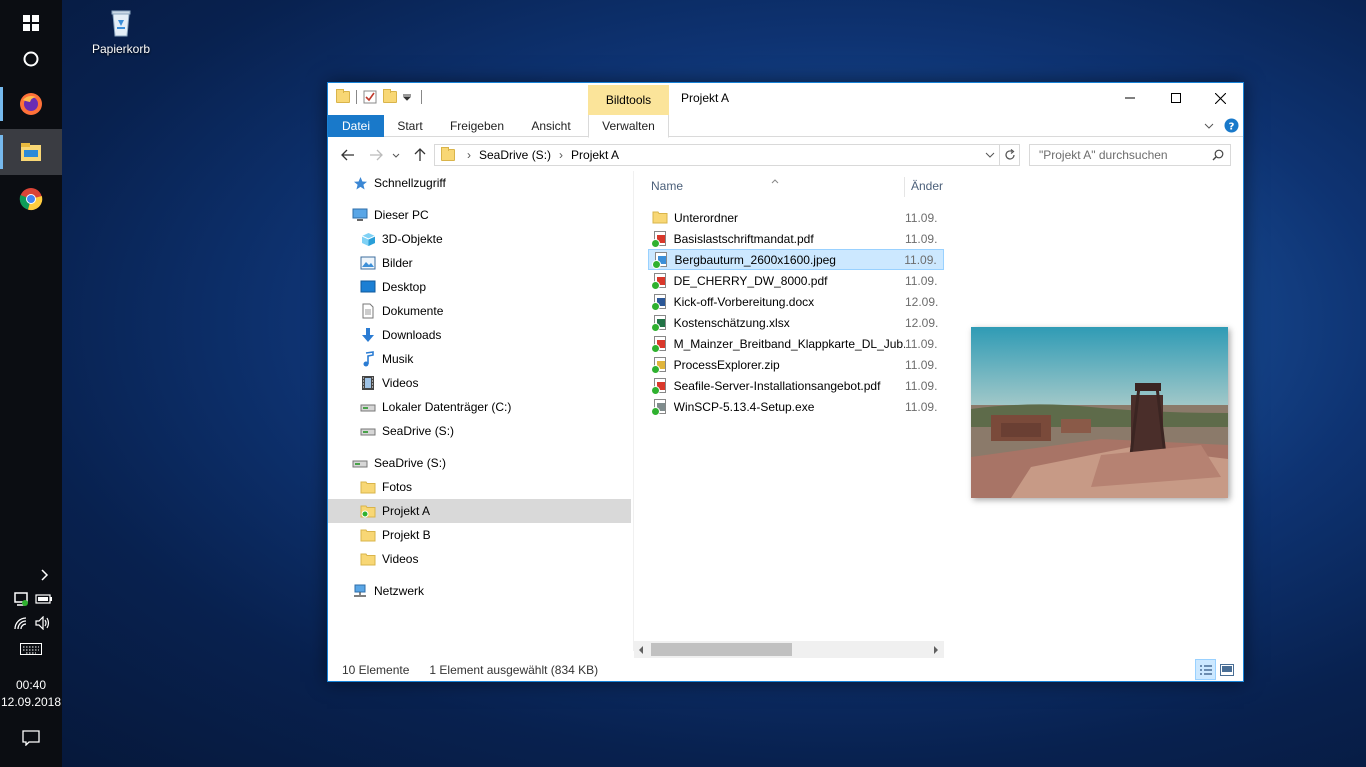  What do you see at coordinates (927, 186) in the screenshot?
I see `column-header-date: Änder` at bounding box center [927, 186].